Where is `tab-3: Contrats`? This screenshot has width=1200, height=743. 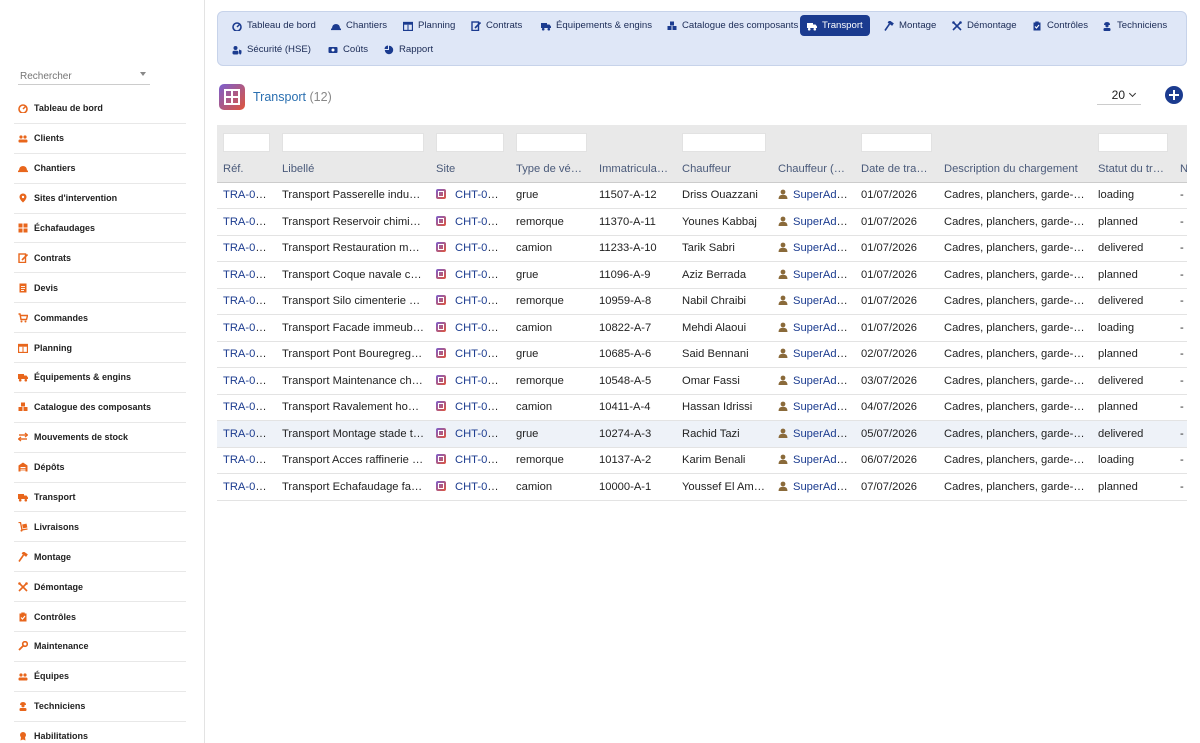 tab-3: Contrats is located at coordinates (496, 25).